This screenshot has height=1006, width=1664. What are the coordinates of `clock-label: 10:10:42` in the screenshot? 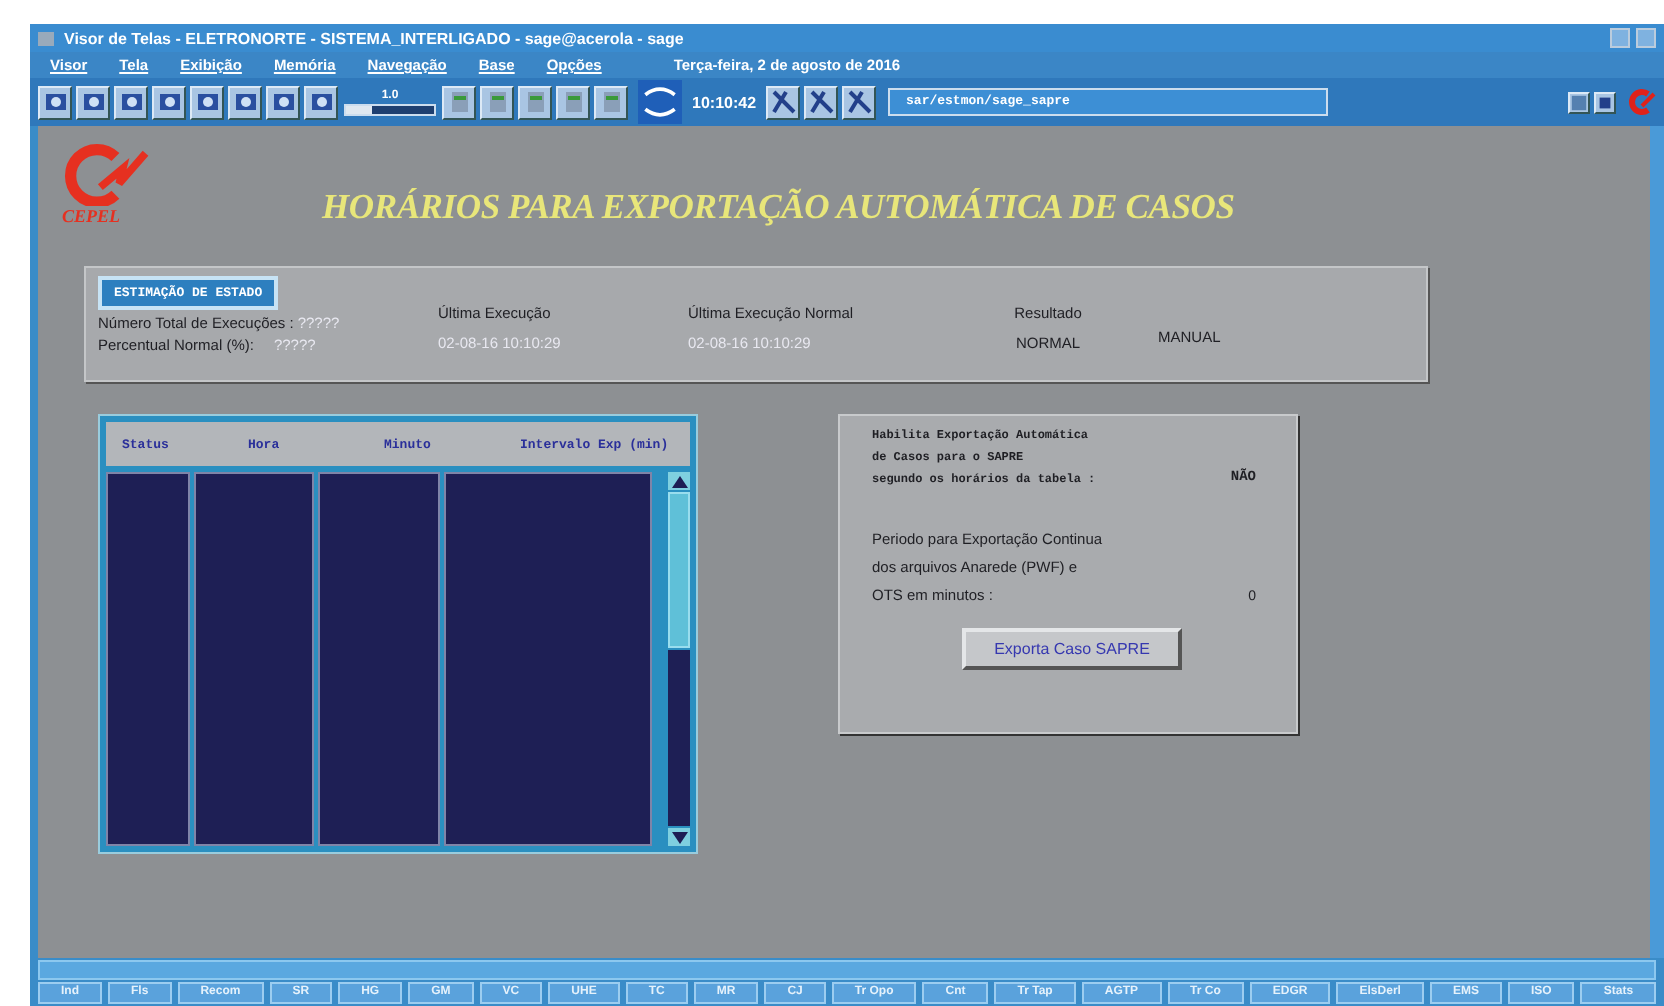 It's located at (724, 102).